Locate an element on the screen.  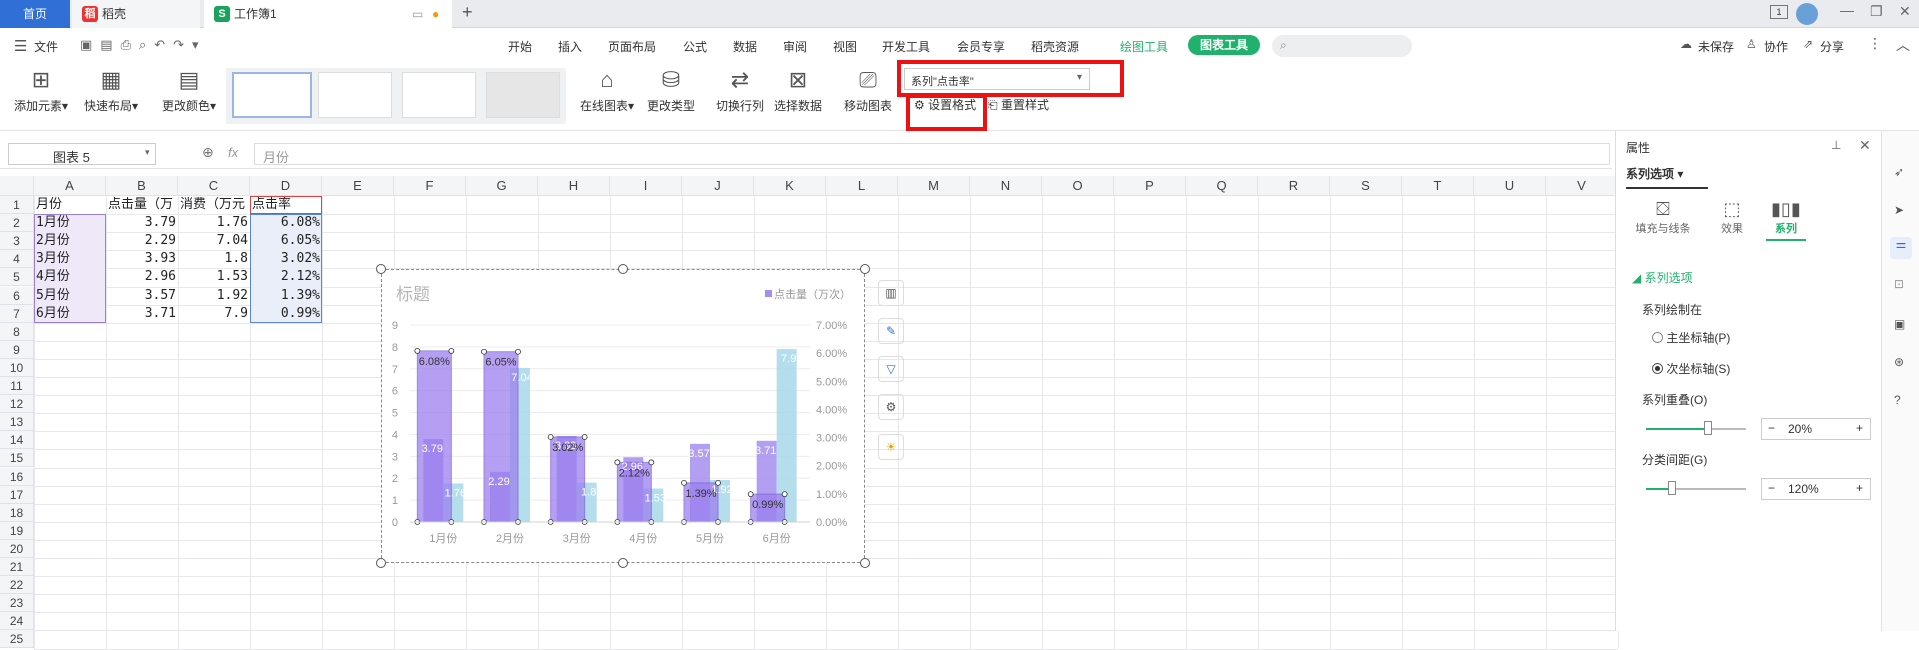
row-header-18: 18 is located at coordinates (17, 512).